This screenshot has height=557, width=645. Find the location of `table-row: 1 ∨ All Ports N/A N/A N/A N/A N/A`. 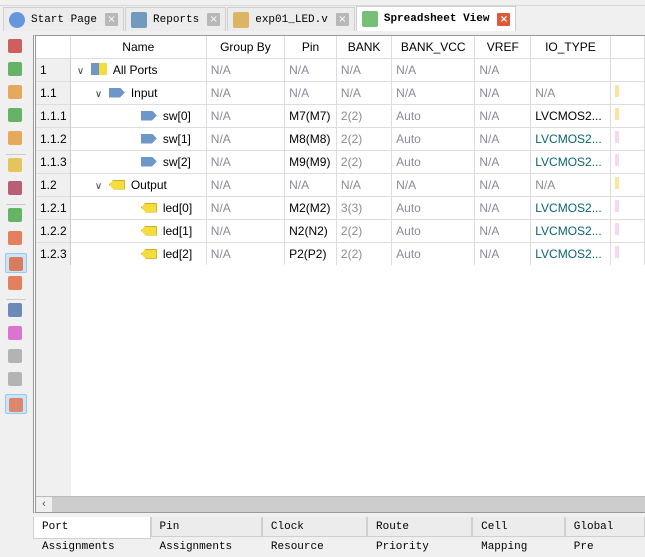

table-row: 1 ∨ All Ports N/A N/A N/A N/A N/A is located at coordinates (340, 69).